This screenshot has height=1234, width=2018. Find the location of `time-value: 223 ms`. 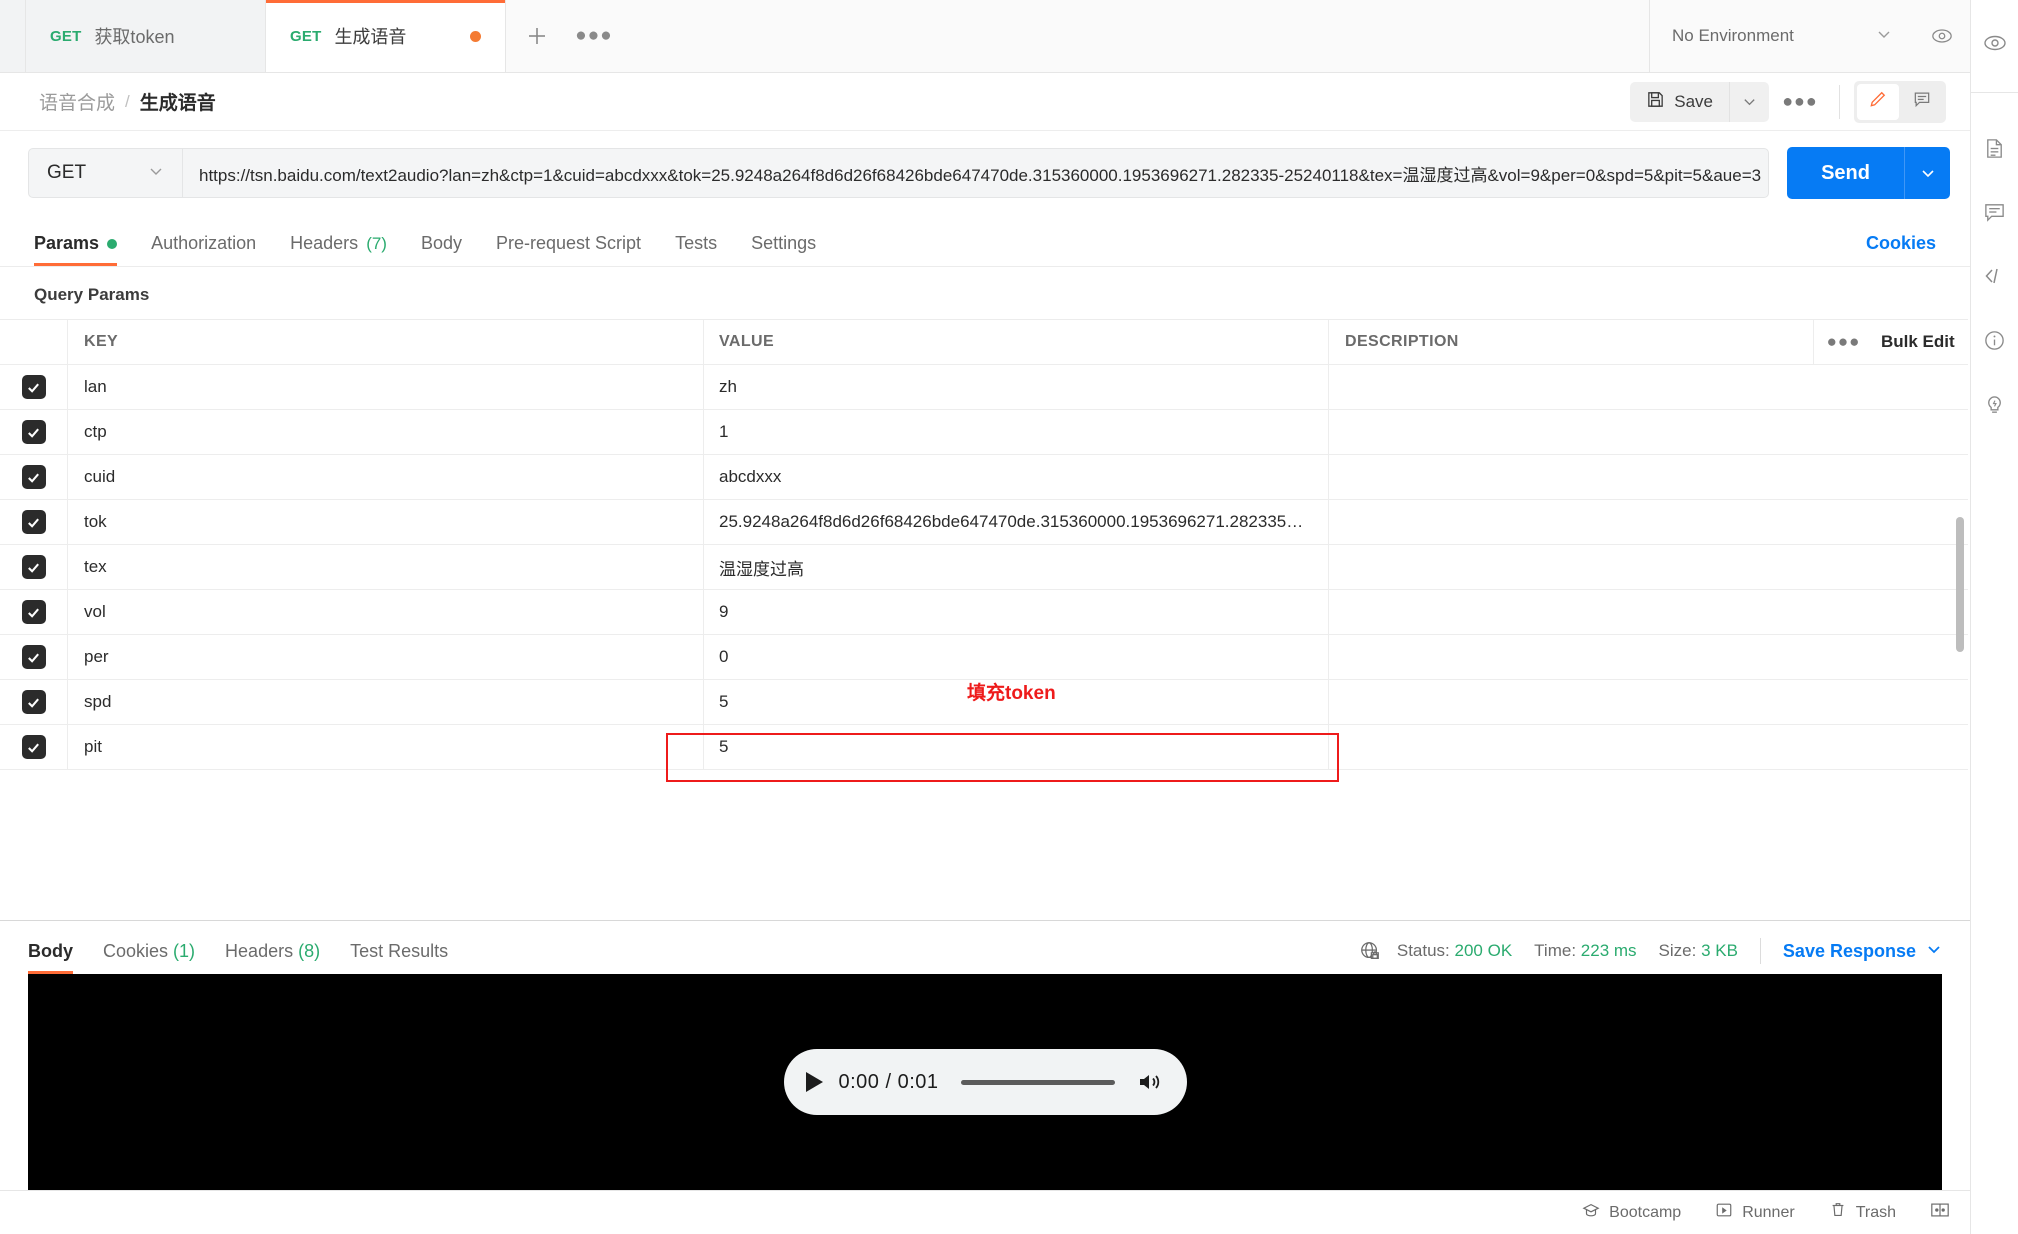

time-value: 223 ms is located at coordinates (1608, 950).